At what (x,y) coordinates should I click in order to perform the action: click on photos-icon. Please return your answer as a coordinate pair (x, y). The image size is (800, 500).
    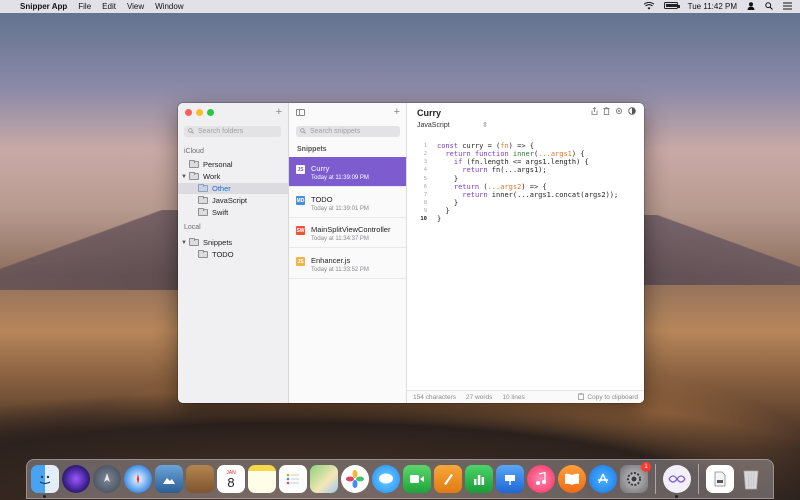
    Looking at the image, I should click on (355, 479).